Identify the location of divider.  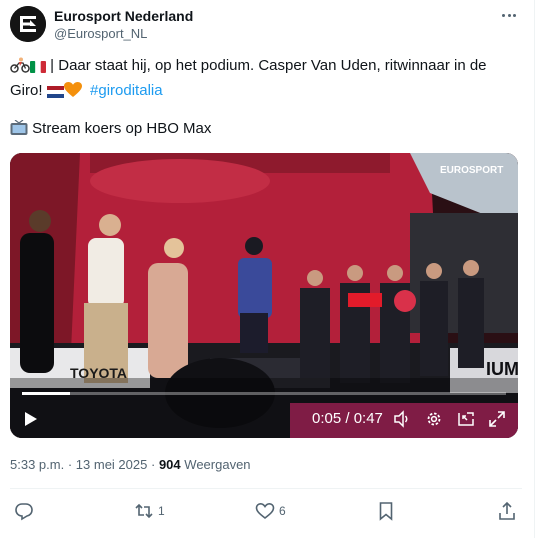
(266, 488).